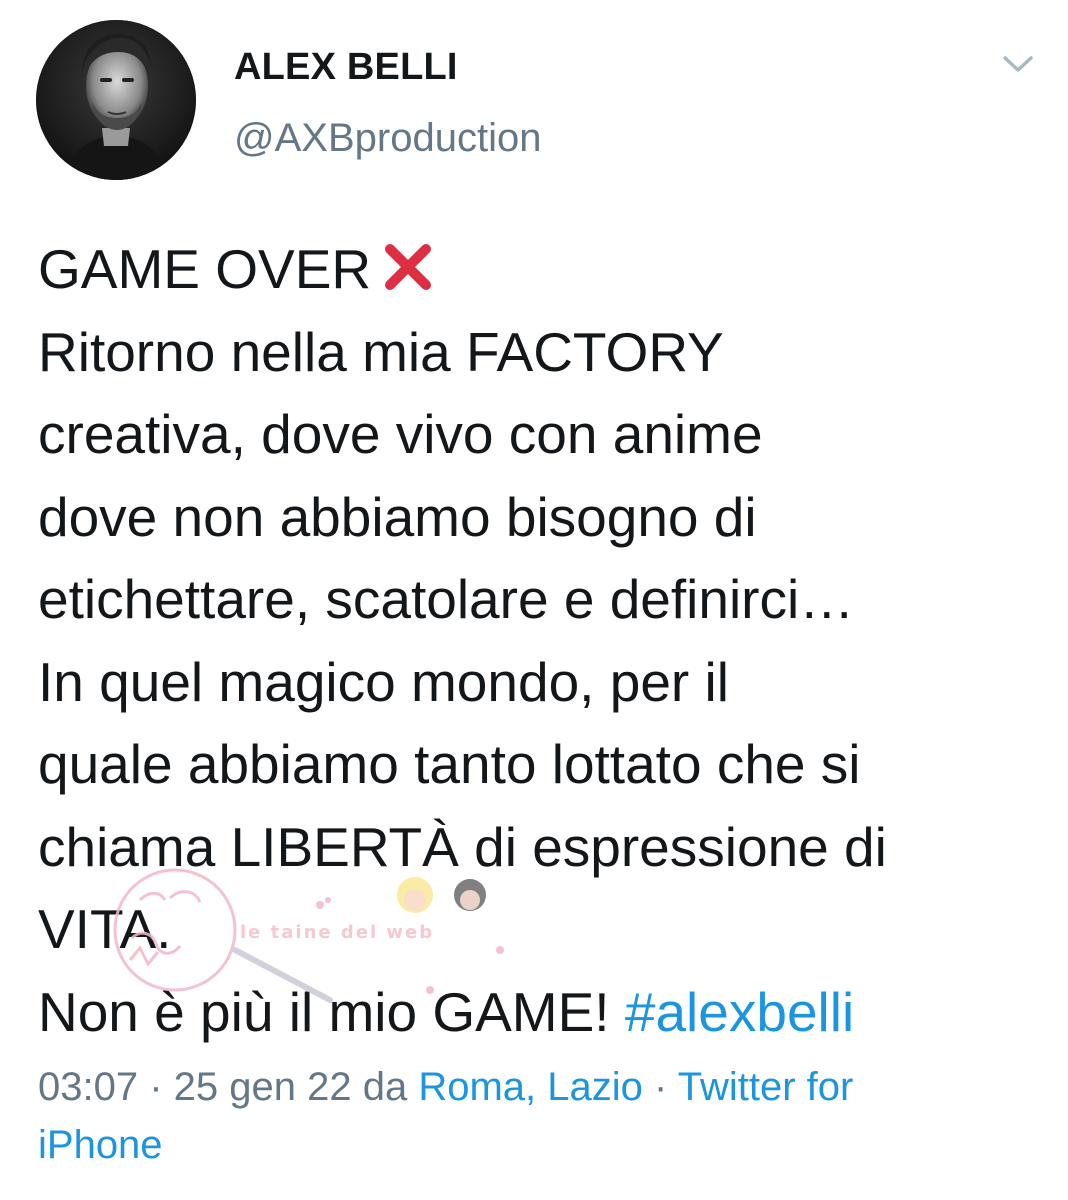 Image resolution: width=1068 pixels, height=1200 pixels. What do you see at coordinates (400, 434) in the screenshot?
I see `tweet-line: creativa, dove vivo con anime` at bounding box center [400, 434].